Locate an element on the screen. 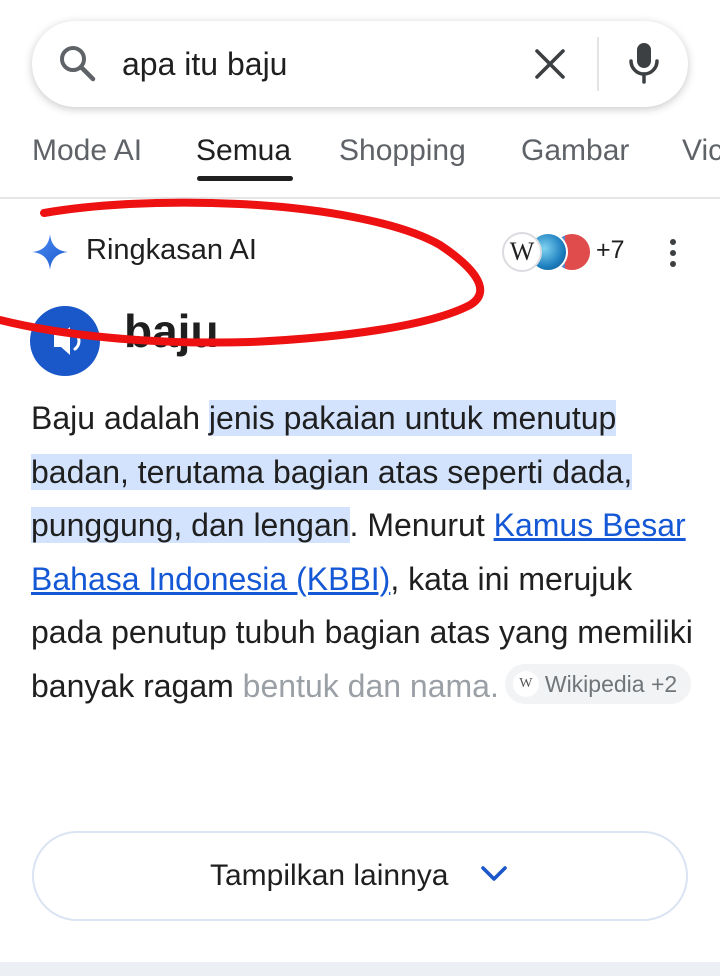 This screenshot has width=720, height=976. source-chip: W Wikipedia +2 is located at coordinates (598, 684).